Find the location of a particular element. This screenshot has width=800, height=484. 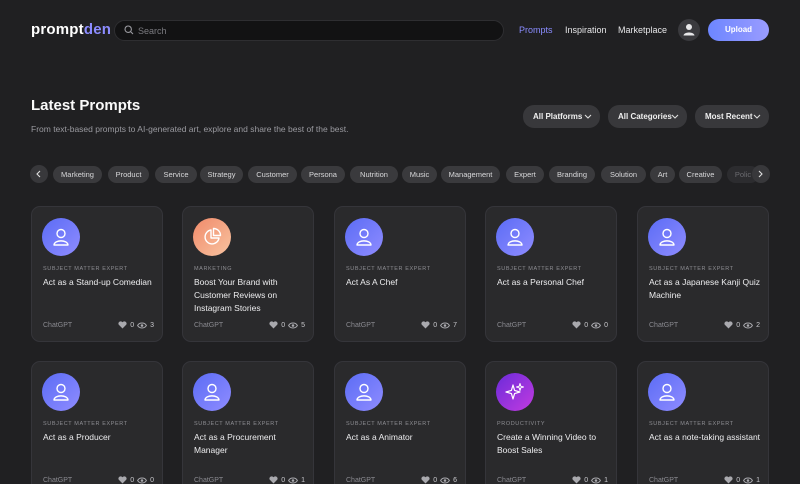

card-category: MARKETING is located at coordinates (213, 269).